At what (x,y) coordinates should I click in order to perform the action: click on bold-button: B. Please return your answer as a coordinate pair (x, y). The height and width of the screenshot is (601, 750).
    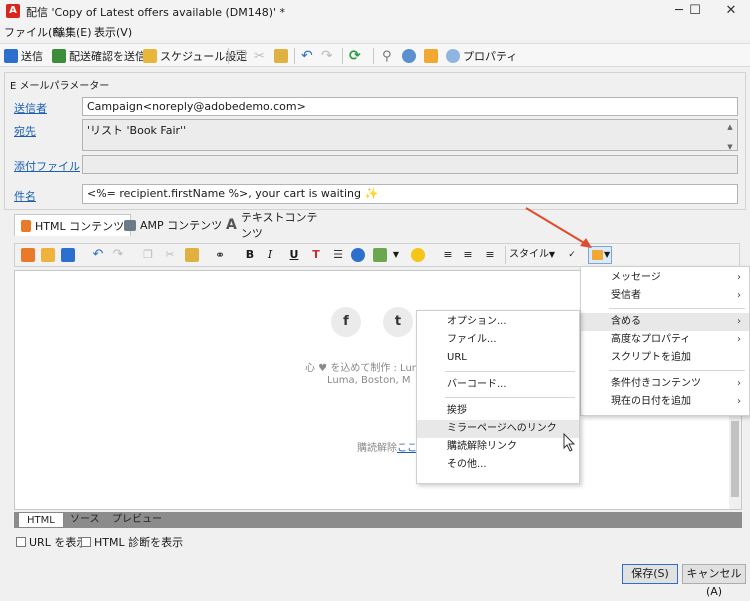
    Looking at the image, I should click on (250, 255).